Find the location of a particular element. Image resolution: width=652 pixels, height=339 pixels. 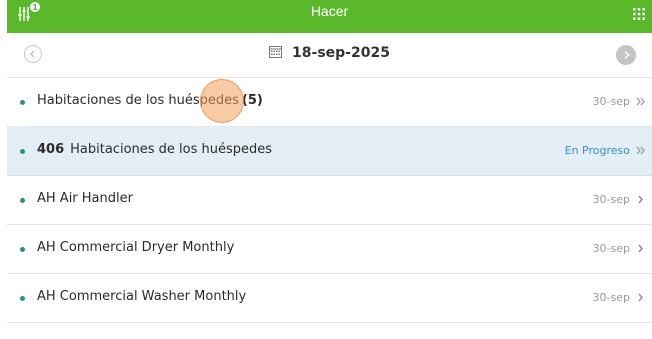

task-label: Habitaciones de los huéspedes is located at coordinates (171, 149).